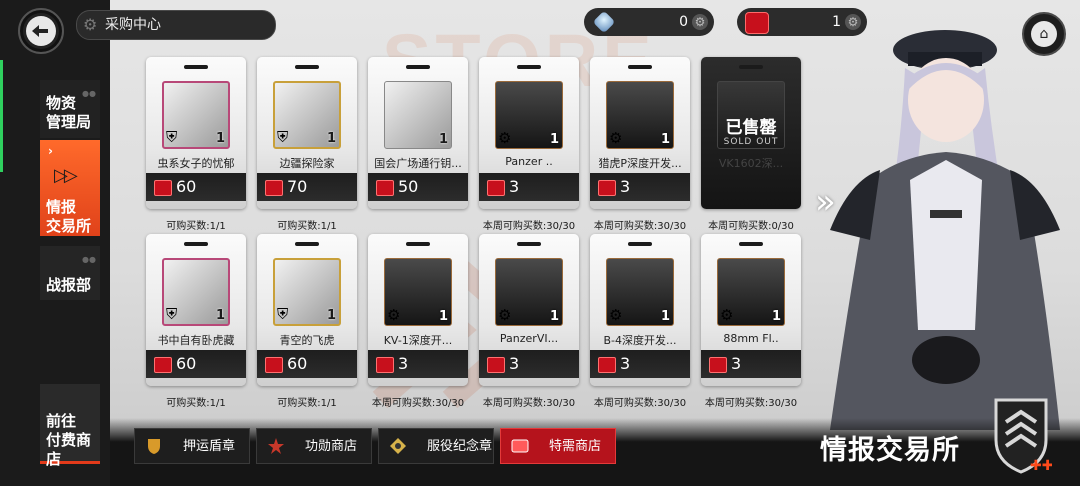 This screenshot has height=486, width=1080. What do you see at coordinates (41, 31) in the screenshot?
I see `back-button` at bounding box center [41, 31].